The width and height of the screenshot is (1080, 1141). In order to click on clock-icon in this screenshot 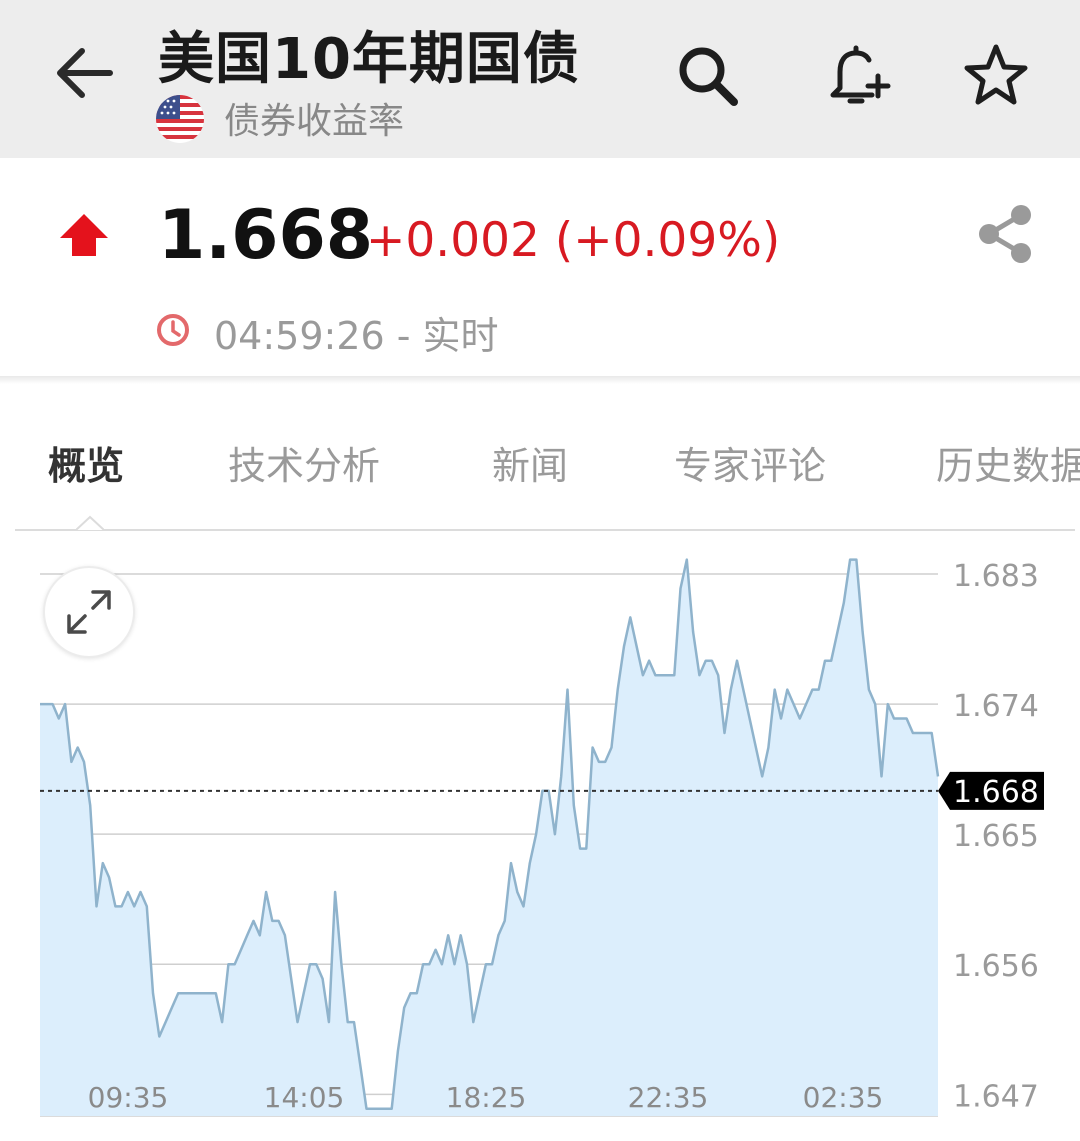, I will do `click(173, 330)`.